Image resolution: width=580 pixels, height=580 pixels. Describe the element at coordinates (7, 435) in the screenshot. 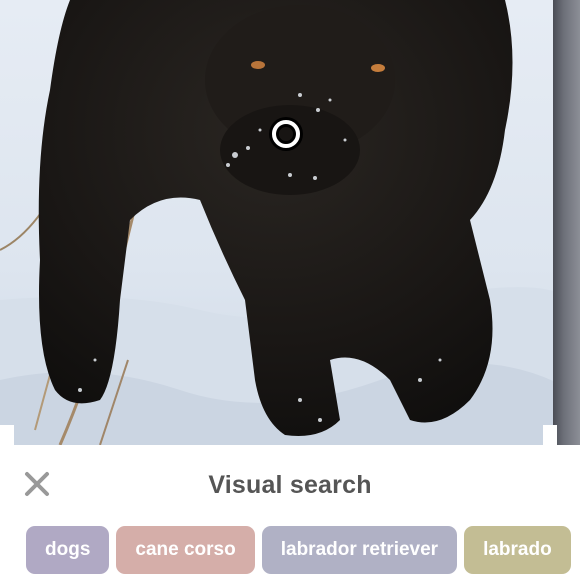

I see `sheet-corner-left` at that location.